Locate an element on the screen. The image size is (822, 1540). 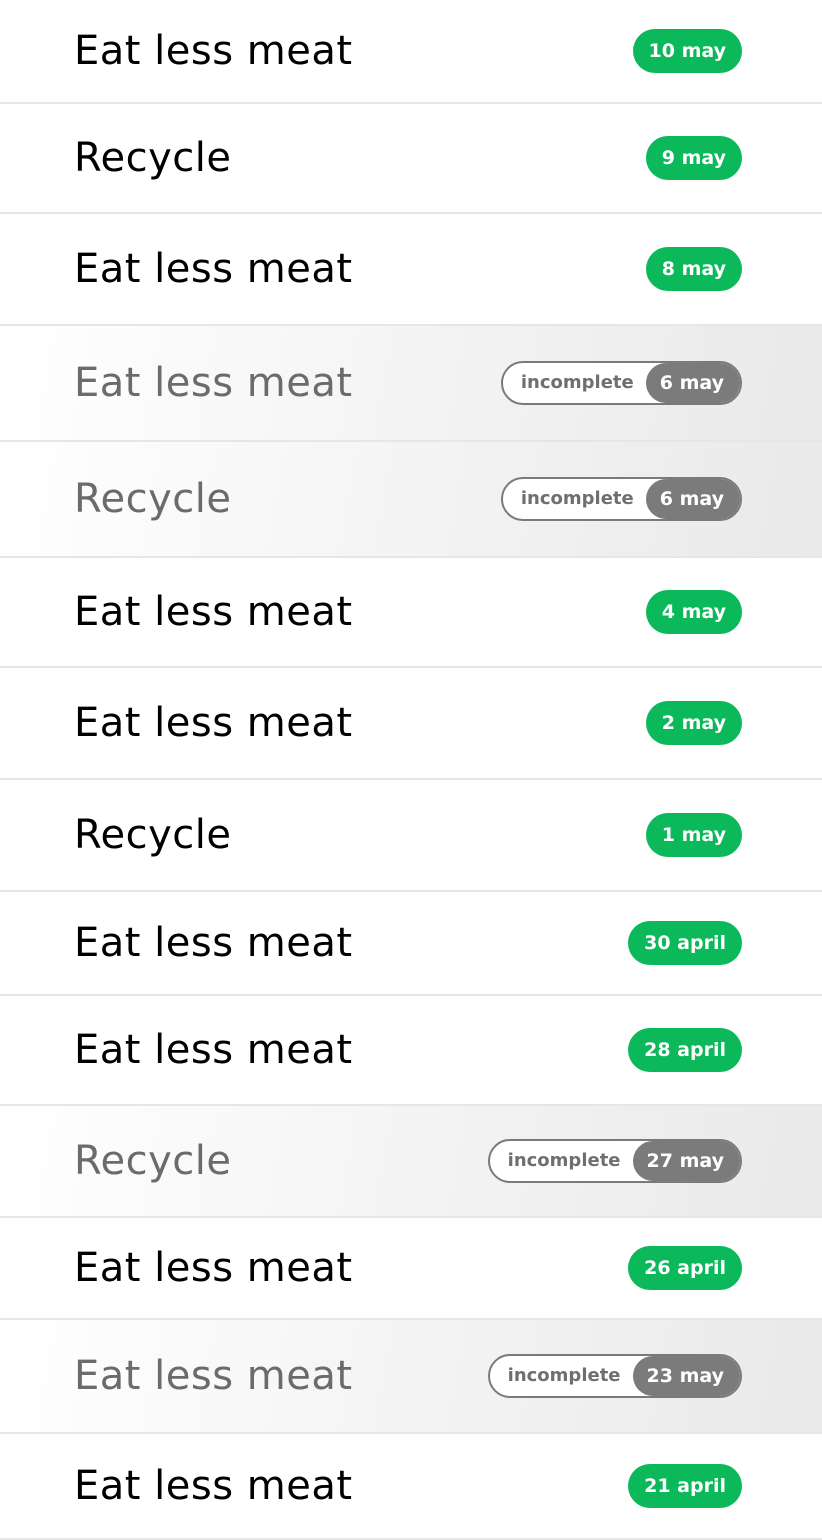
date-badge: 2 may is located at coordinates (693, 723).